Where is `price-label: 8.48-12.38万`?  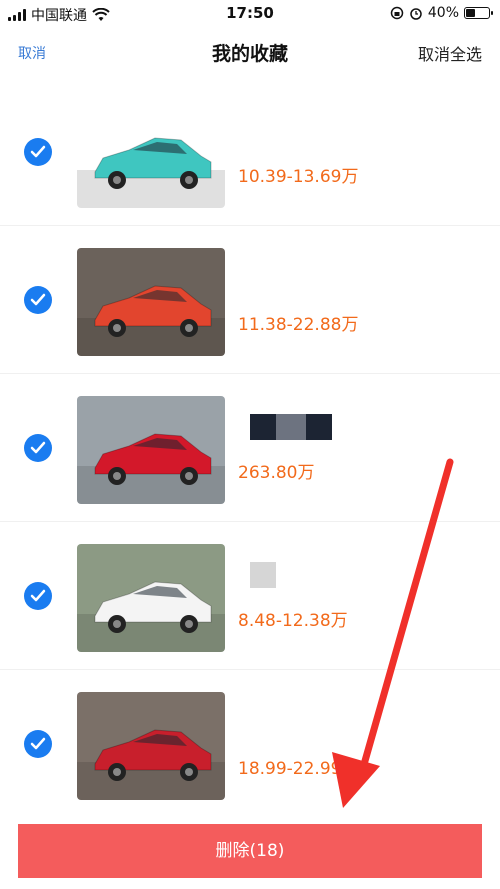
price-label: 8.48-12.38万 is located at coordinates (293, 621).